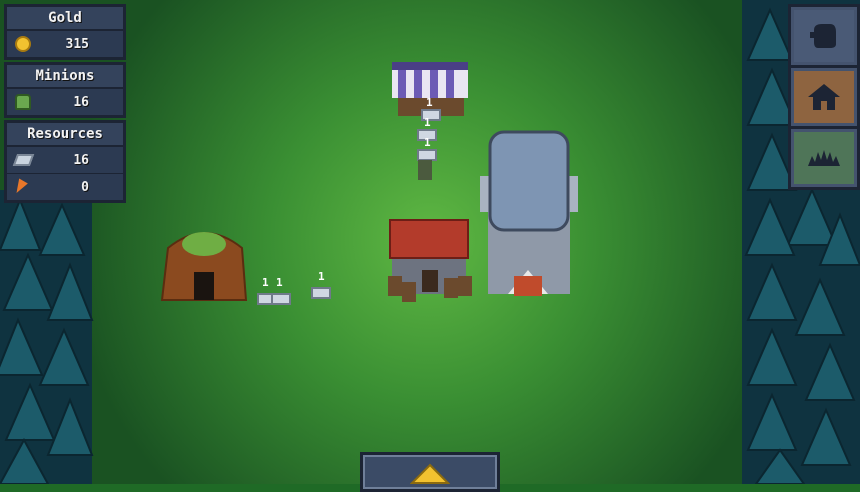  What do you see at coordinates (204, 266) in the screenshot?
I see `thatched-hut` at bounding box center [204, 266].